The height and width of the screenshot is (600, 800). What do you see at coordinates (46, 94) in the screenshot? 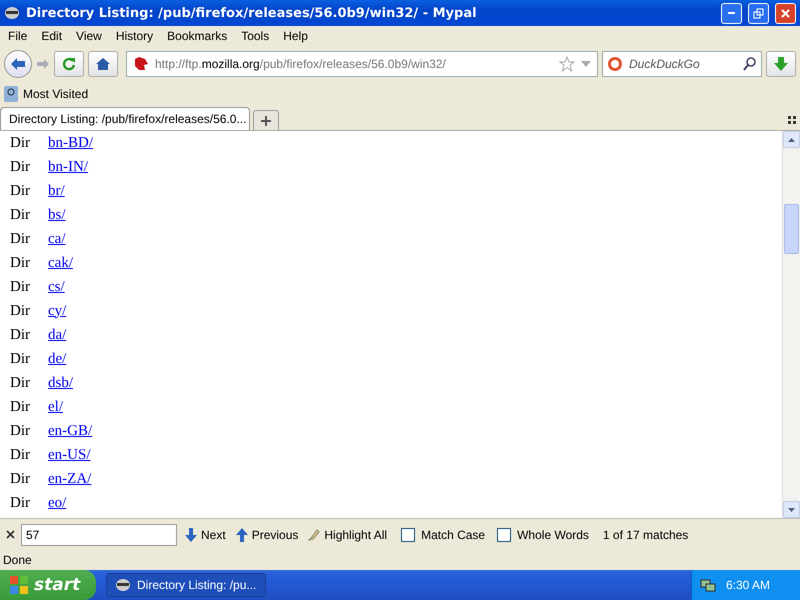
I see `bookmark-item: Most Visited` at bounding box center [46, 94].